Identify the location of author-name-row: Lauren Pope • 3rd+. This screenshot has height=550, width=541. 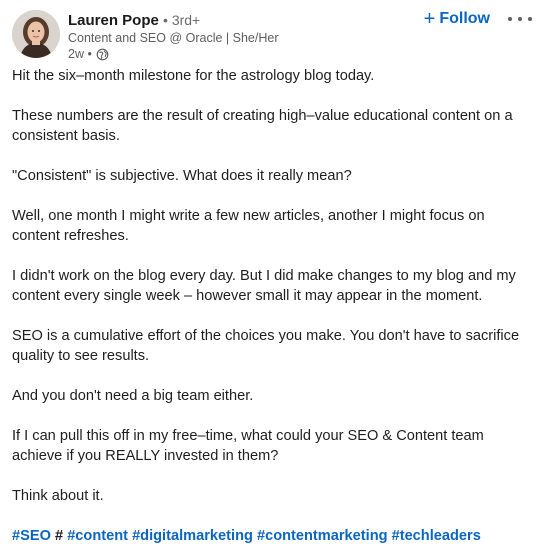
(218, 20).